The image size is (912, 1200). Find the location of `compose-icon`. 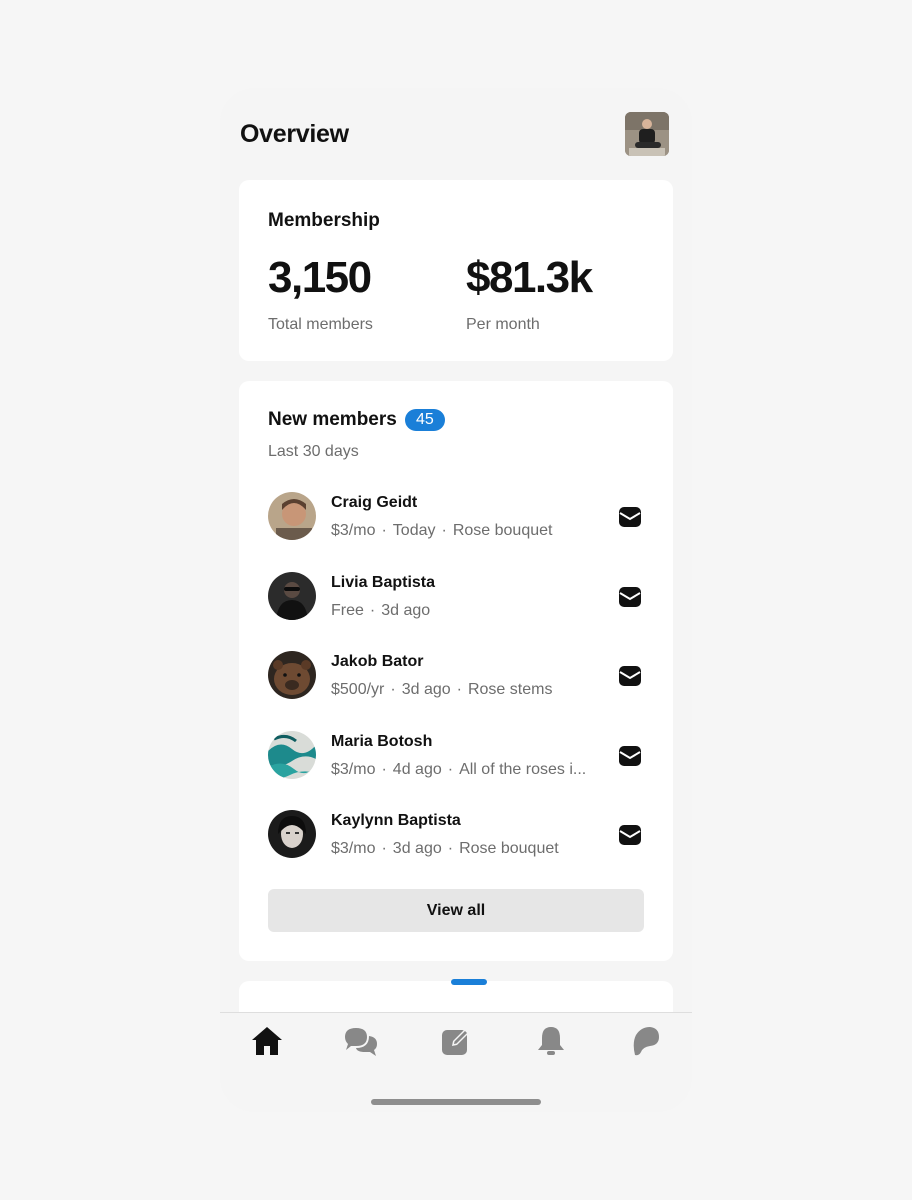

compose-icon is located at coordinates (455, 1042).